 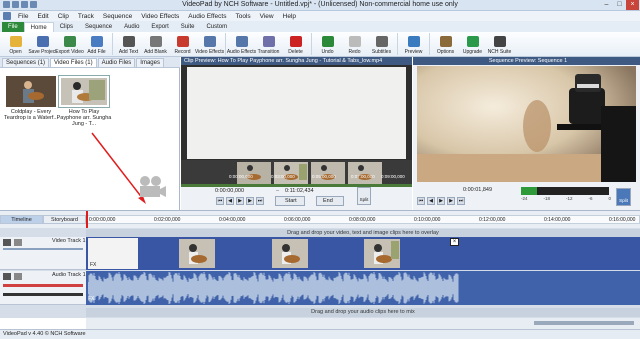 I want to click on add-text-button: Add Text, so click(x=128, y=44).